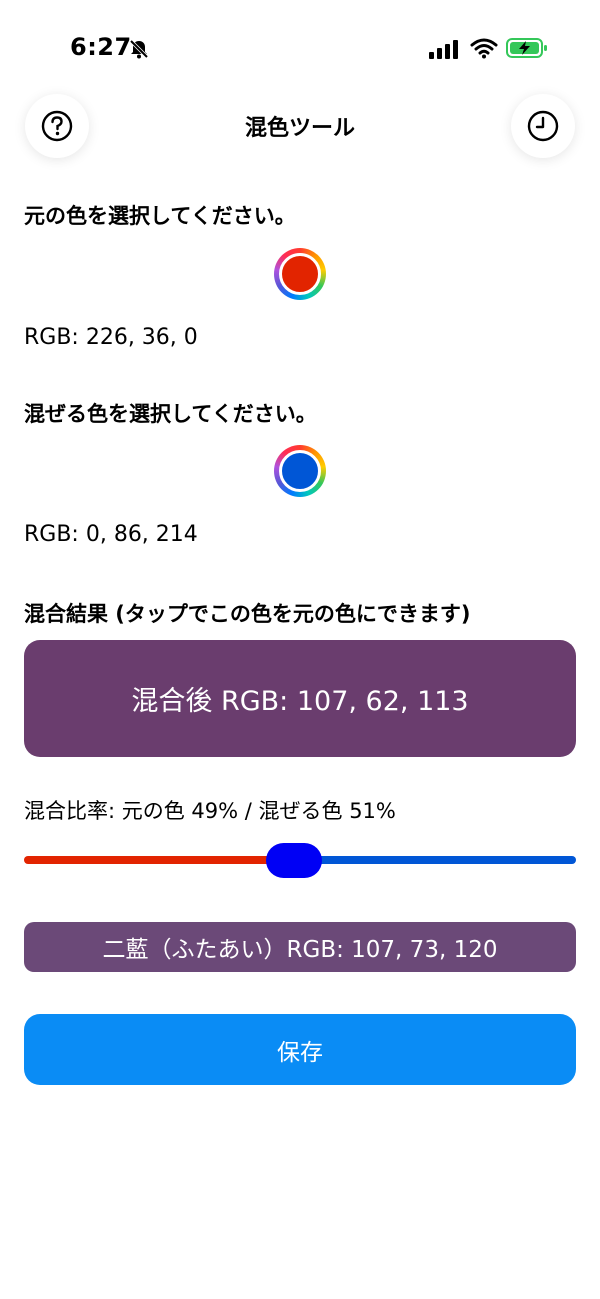  I want to click on mix-rgb-text: RGB: 0, 86, 214, so click(111, 534).